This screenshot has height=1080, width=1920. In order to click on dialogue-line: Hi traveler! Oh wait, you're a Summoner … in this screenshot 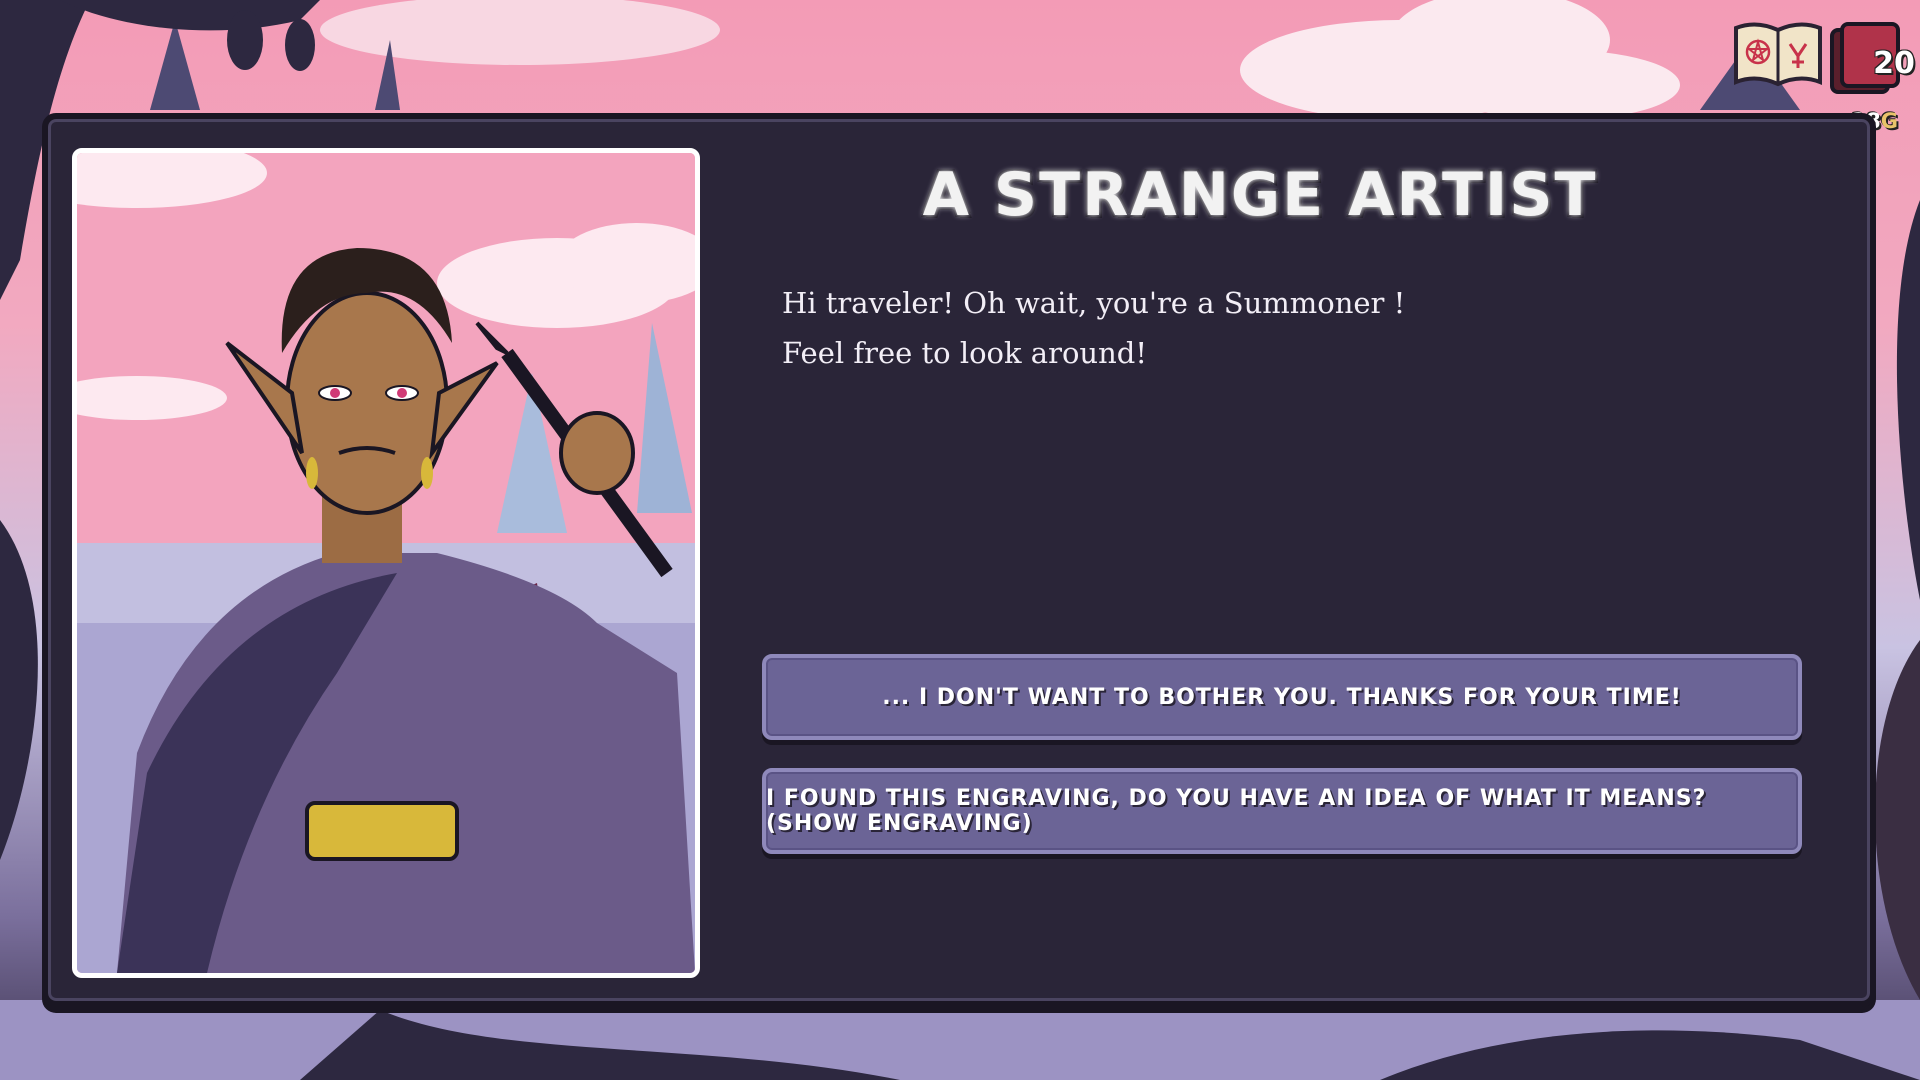, I will do `click(1094, 303)`.